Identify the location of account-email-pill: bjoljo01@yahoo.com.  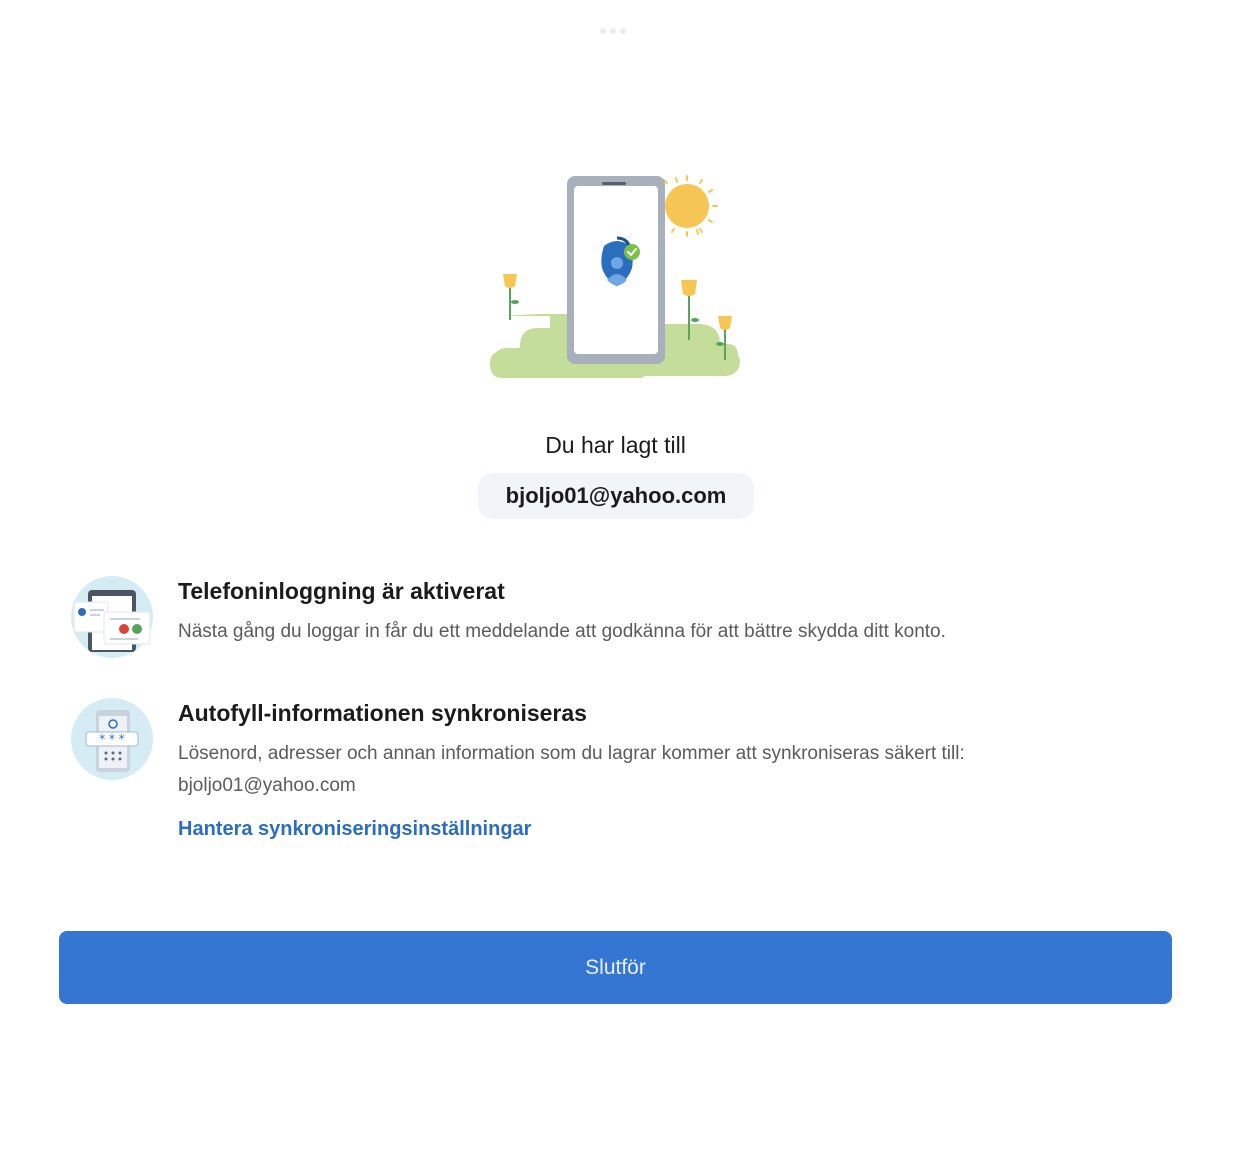
(616, 496).